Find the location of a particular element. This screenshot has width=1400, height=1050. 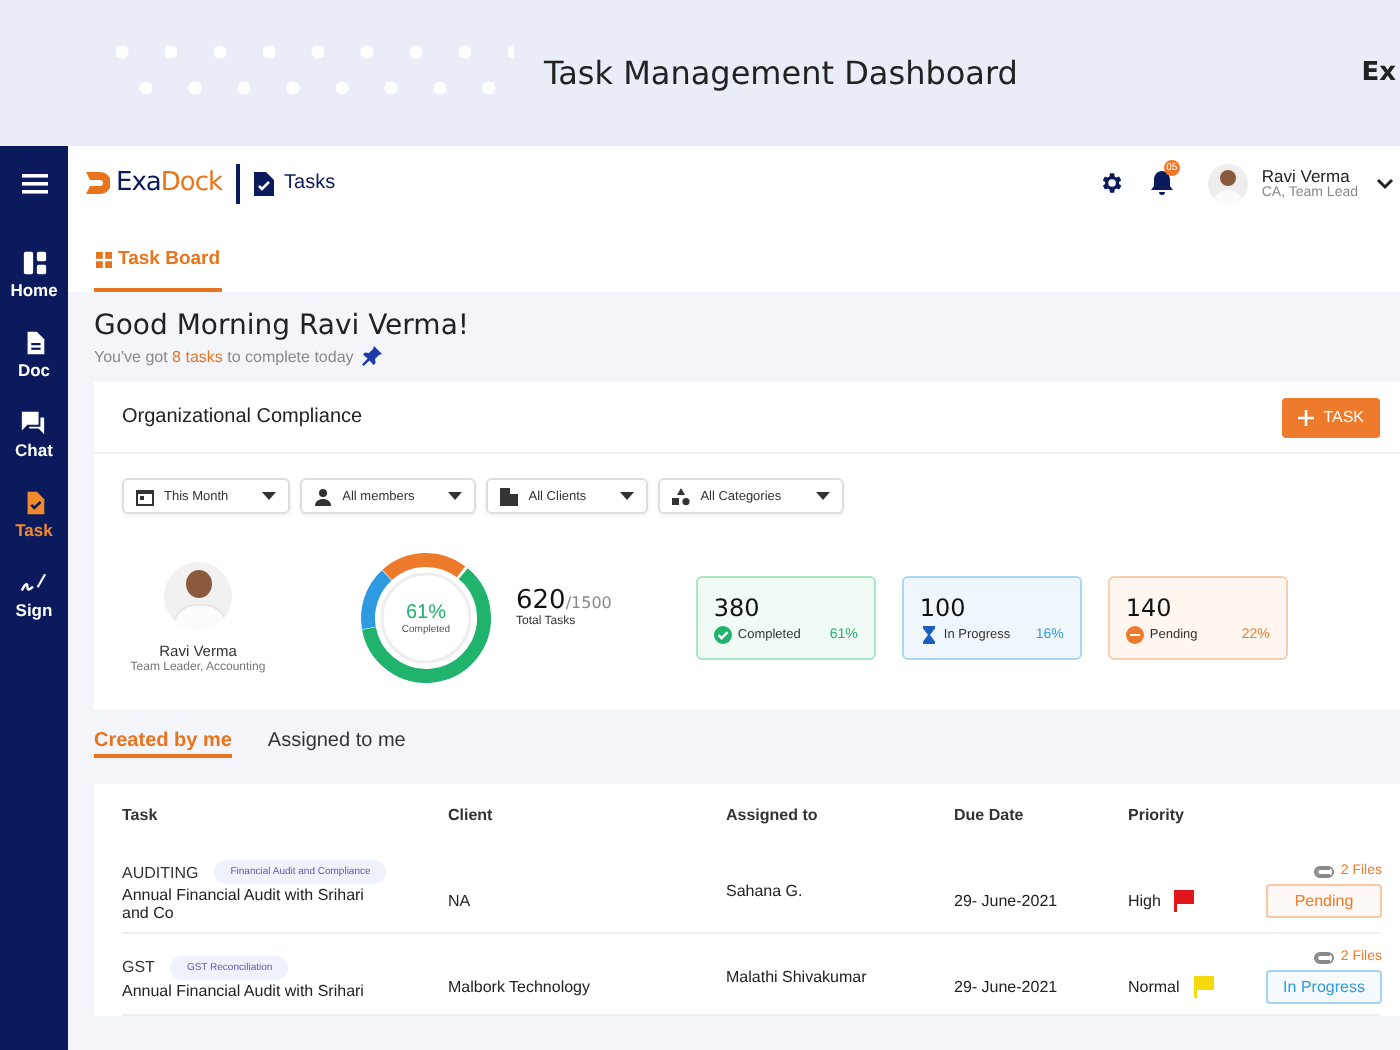

nav-item: Chat is located at coordinates (34, 435).